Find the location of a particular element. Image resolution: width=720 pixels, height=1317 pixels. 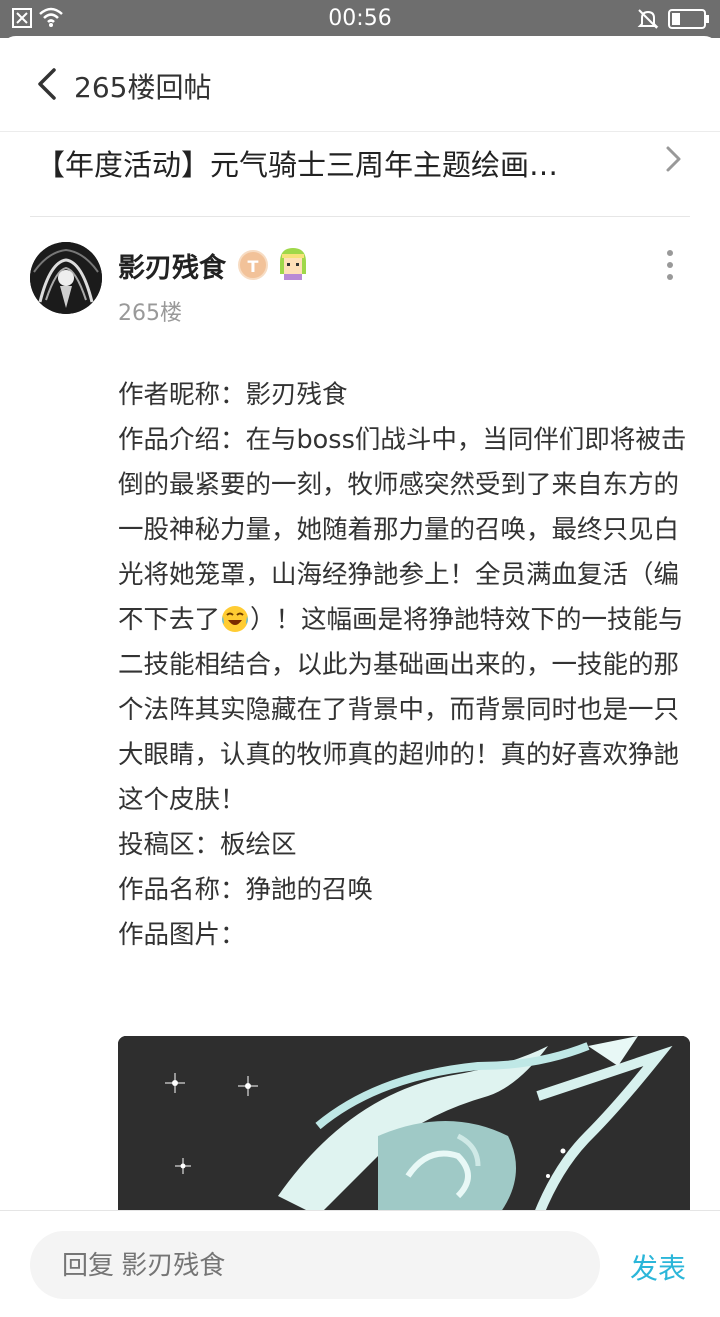

floor-number: 265楼 is located at coordinates (150, 313).